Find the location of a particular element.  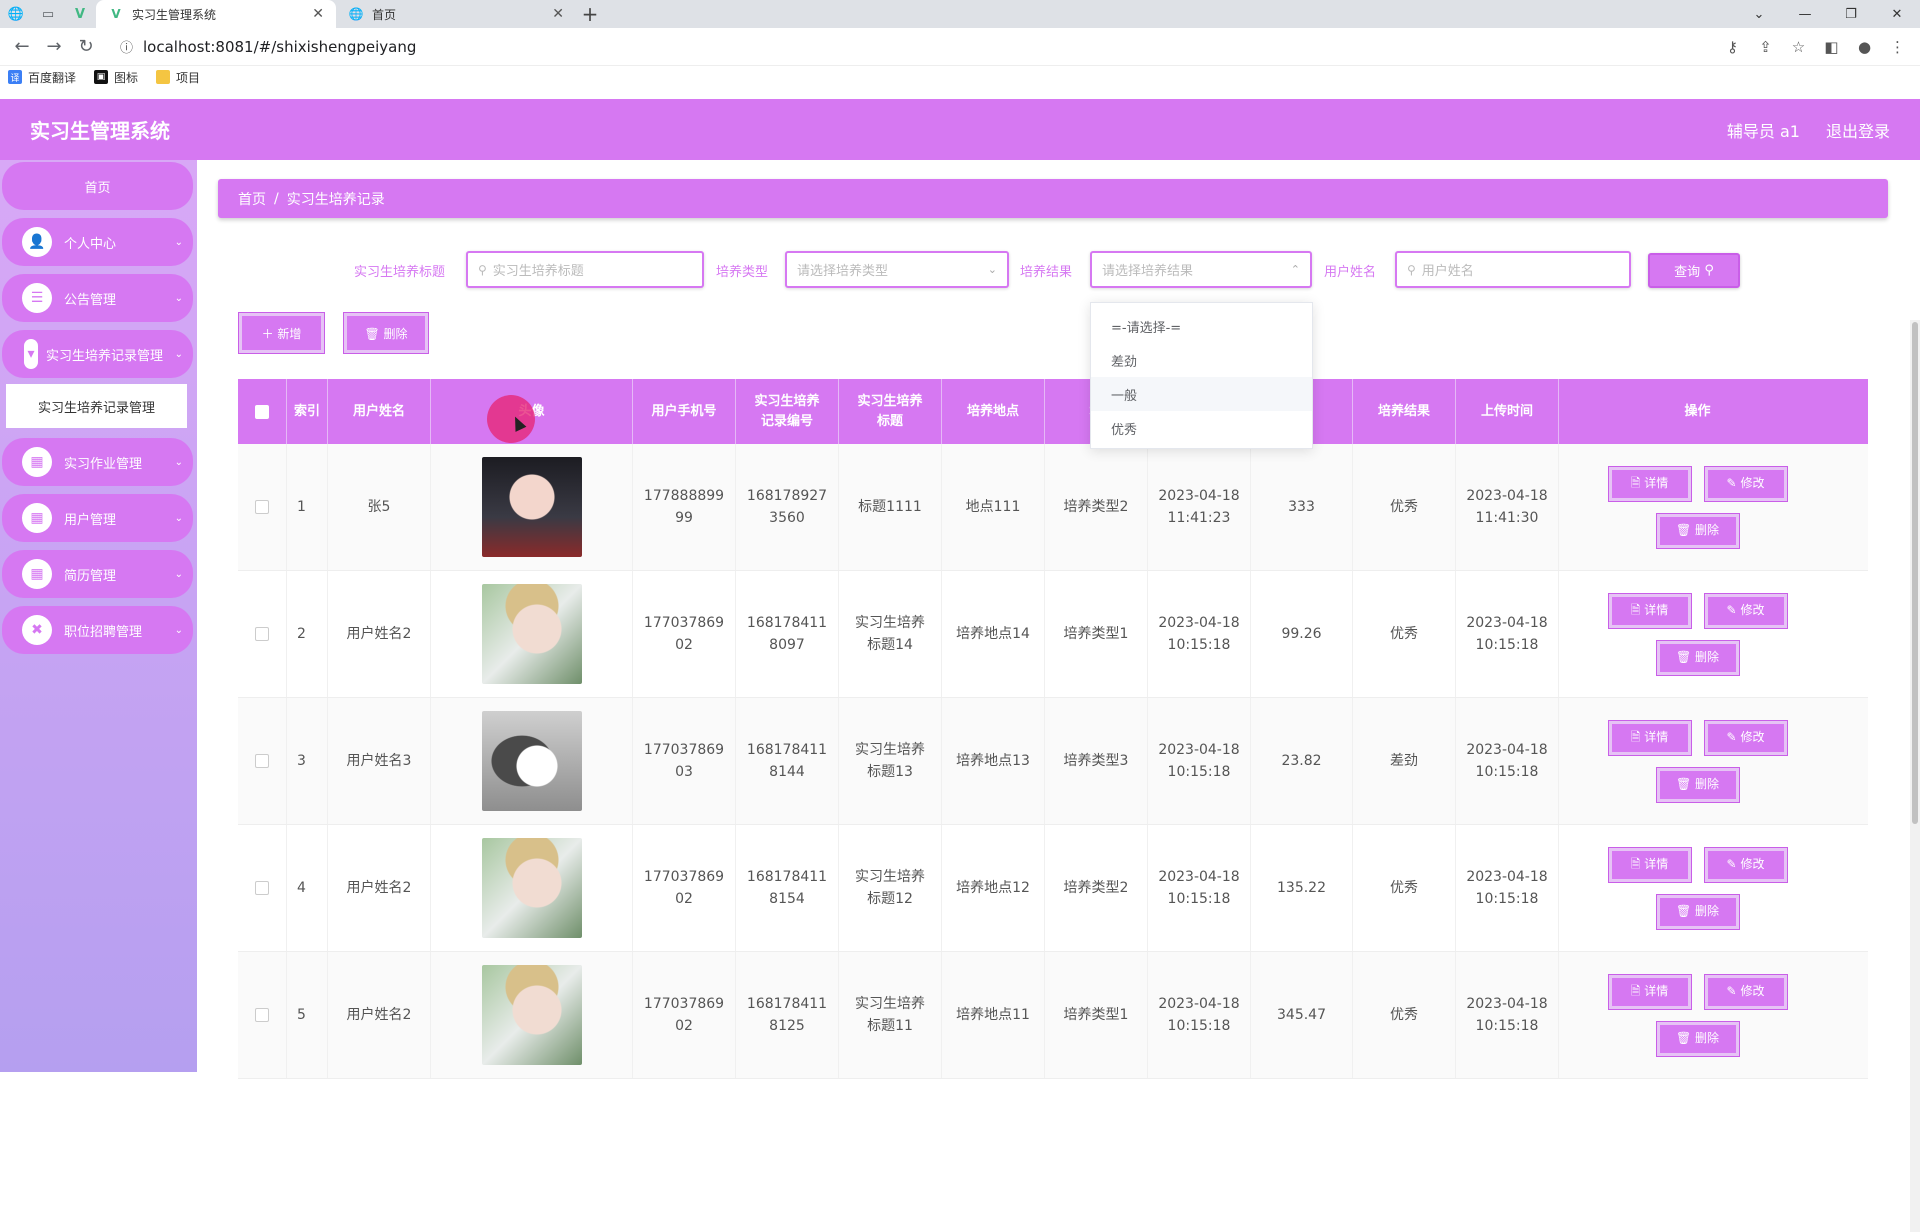

sidepanel-icon: ◧ is located at coordinates (1831, 47).